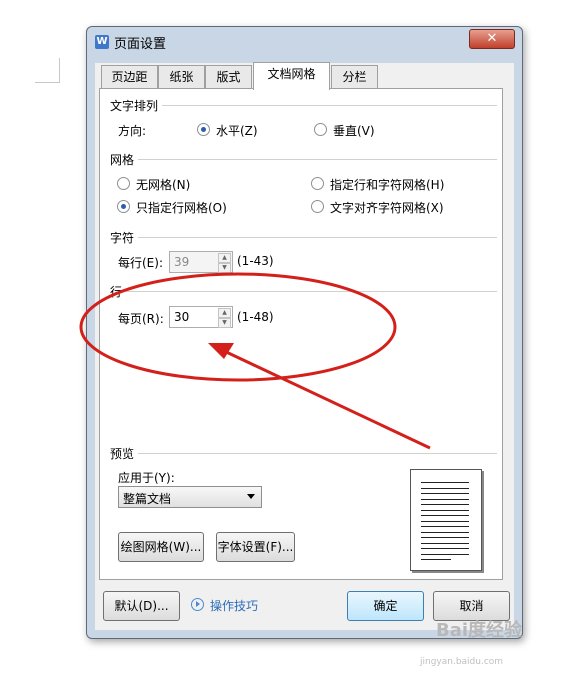 The image size is (567, 678). I want to click on line-grid-only-label: 只指定行网格(O), so click(181, 207).